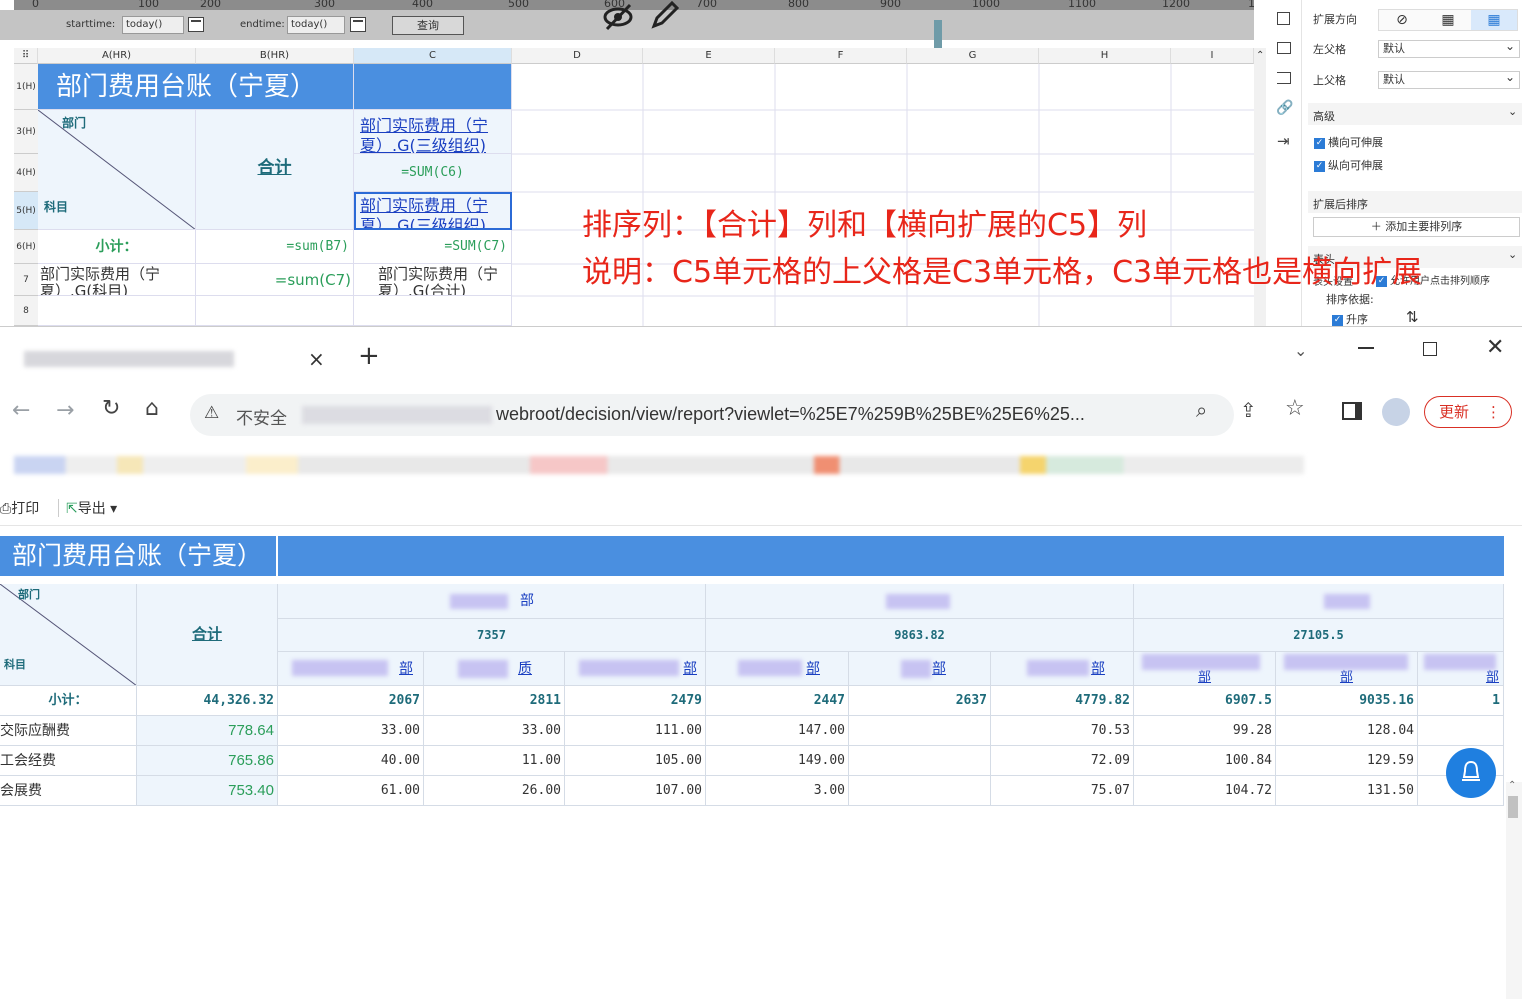 This screenshot has height=999, width=1522. Describe the element at coordinates (1412, 317) in the screenshot. I see `sort-order-icon: ⇅` at that location.